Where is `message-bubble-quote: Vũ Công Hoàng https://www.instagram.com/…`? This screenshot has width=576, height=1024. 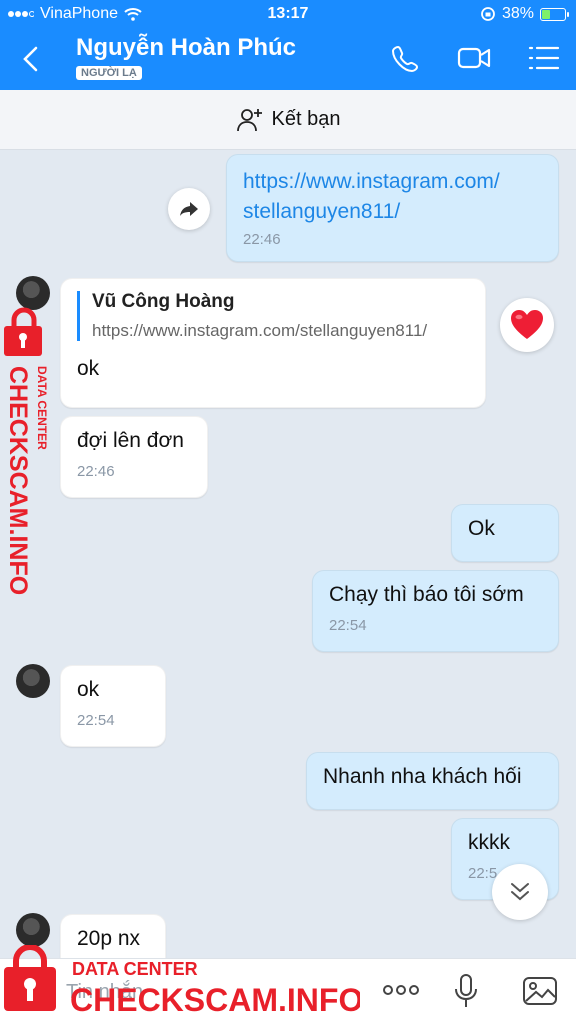
message-bubble-quote: Vũ Công Hoàng https://www.instagram.com/… is located at coordinates (273, 343).